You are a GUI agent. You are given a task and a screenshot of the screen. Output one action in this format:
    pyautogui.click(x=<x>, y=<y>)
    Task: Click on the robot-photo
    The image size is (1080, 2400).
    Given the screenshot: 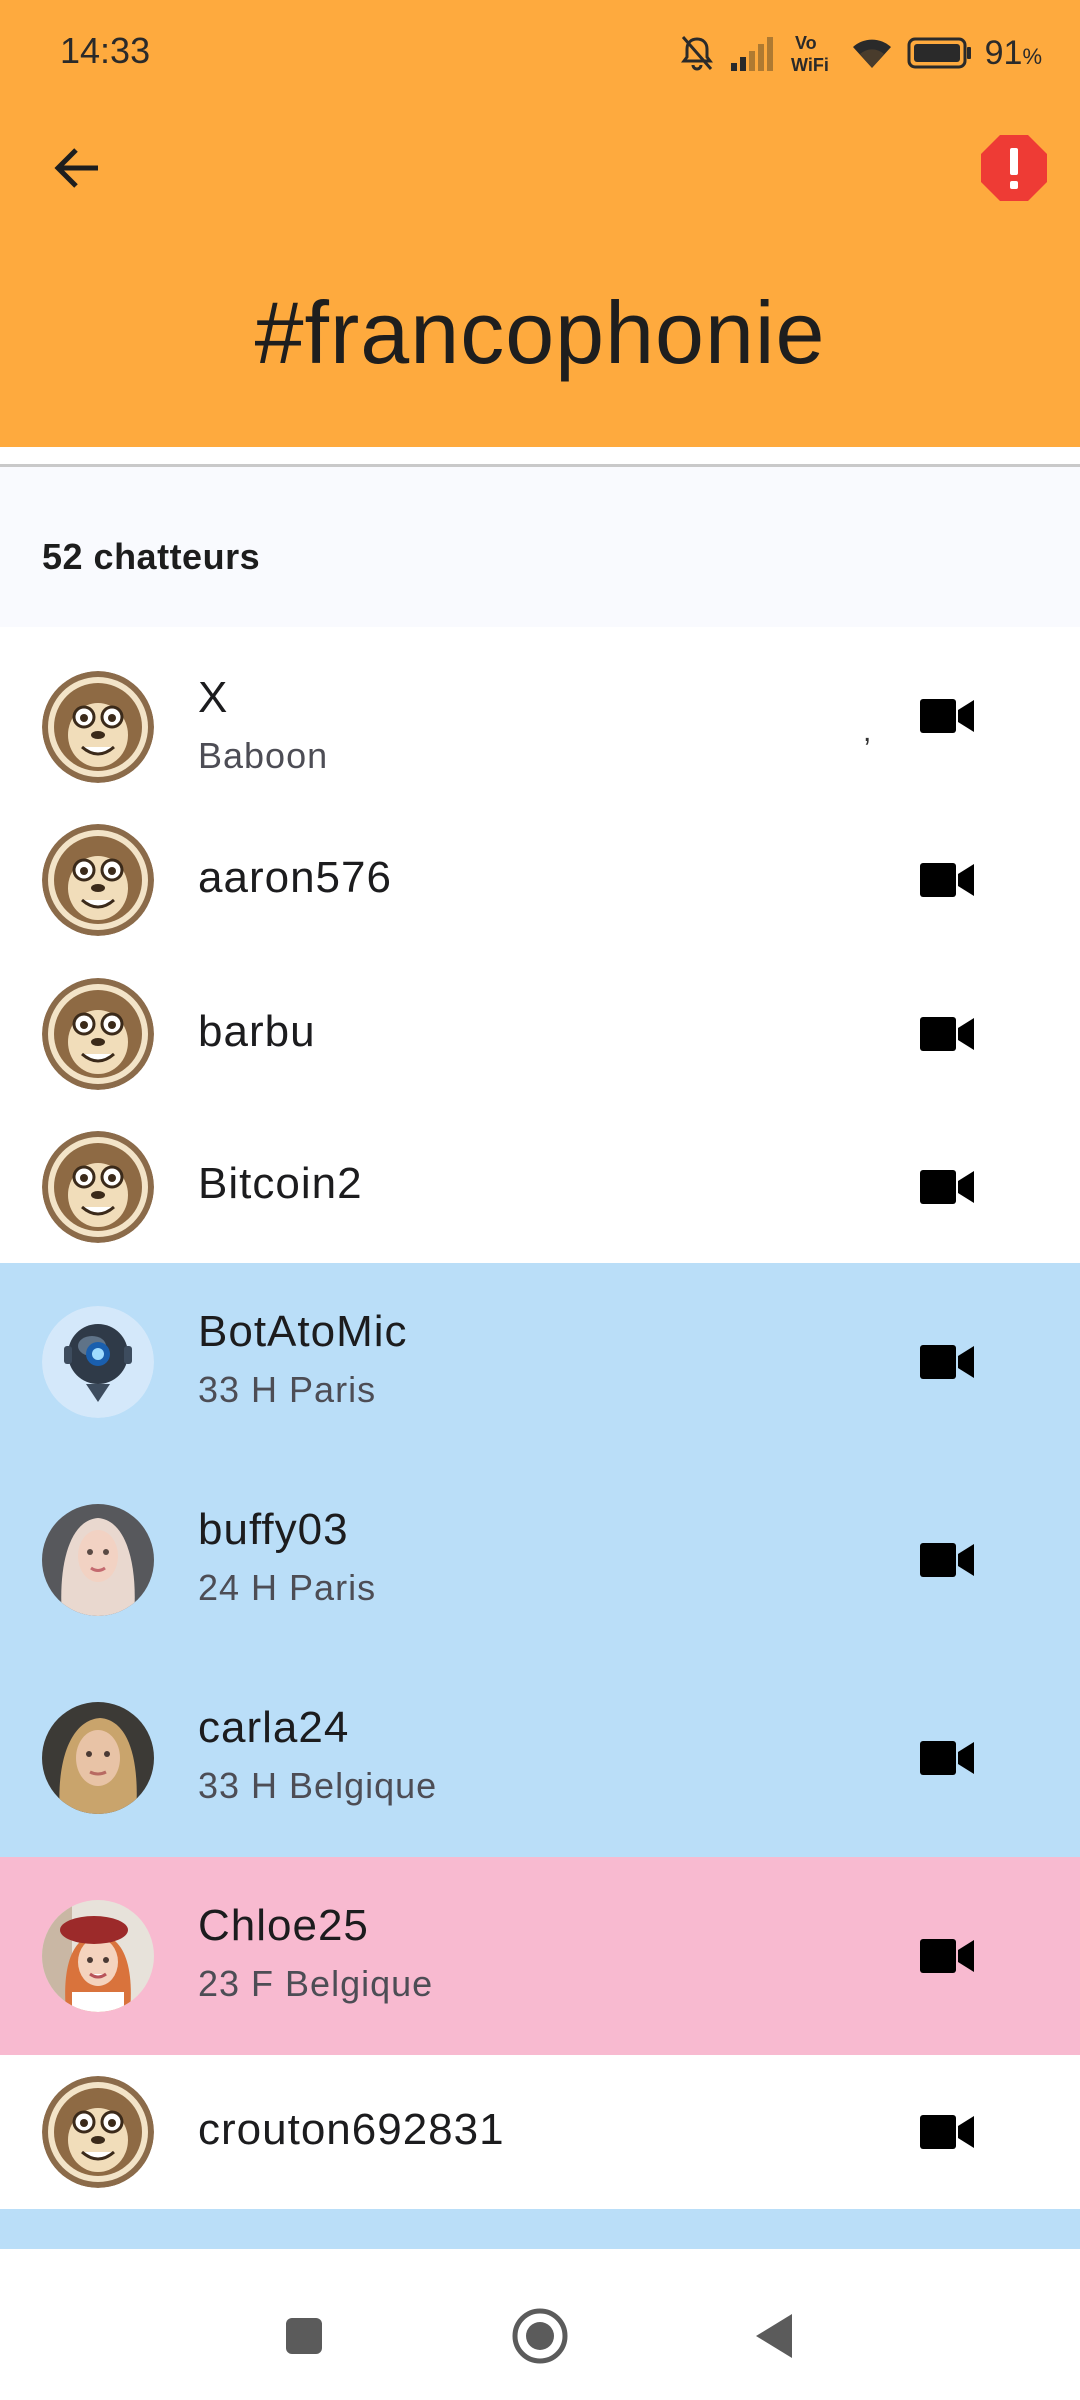 What is the action you would take?
    pyautogui.click(x=98, y=1362)
    